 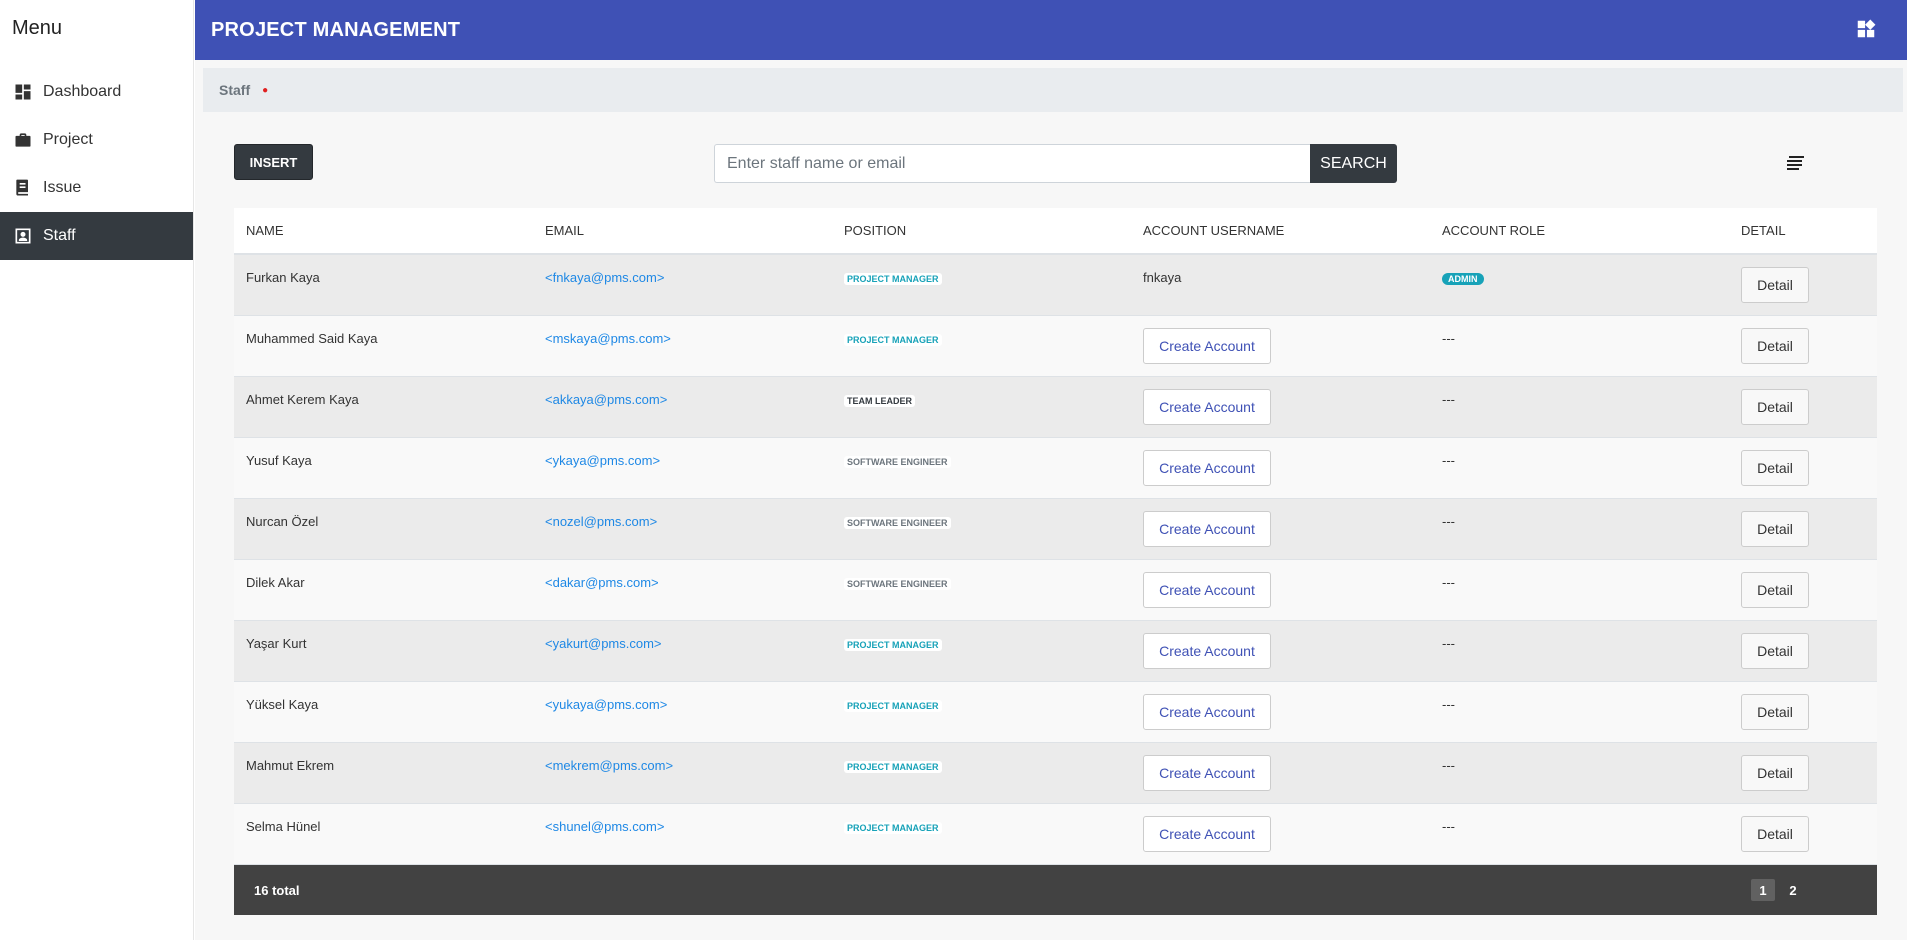 I want to click on insert-button: INSERT, so click(x=273, y=162).